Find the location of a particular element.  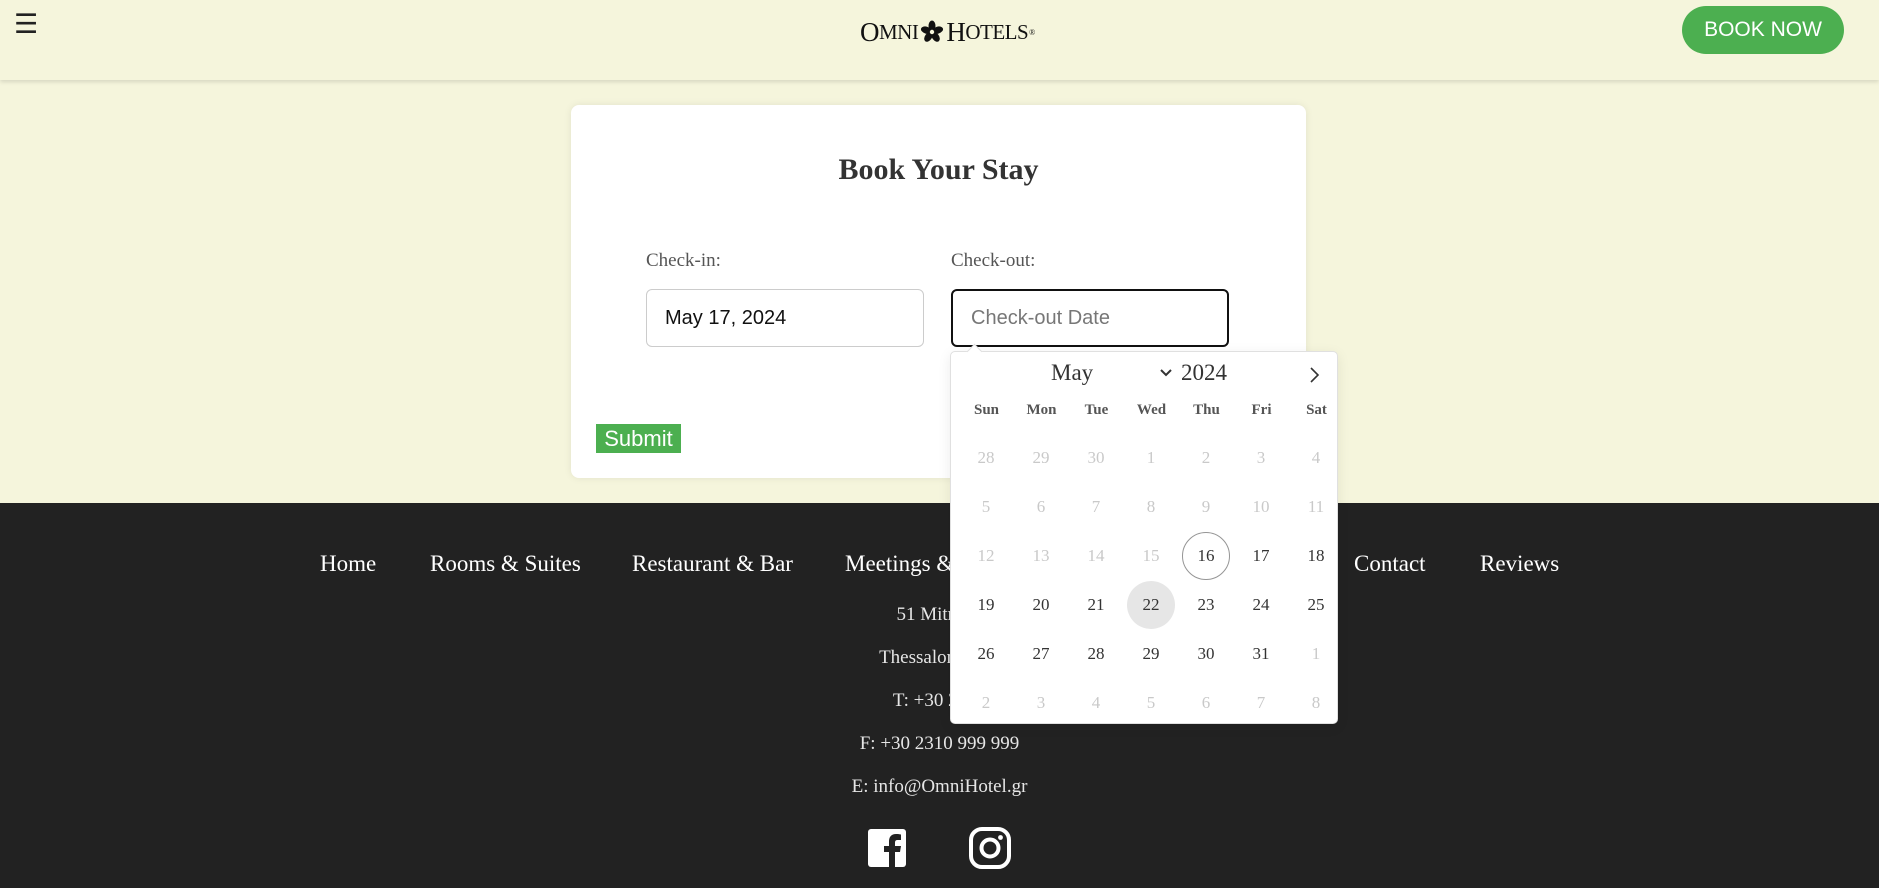

address-line-1: 51 Mitropo is located at coordinates (939, 614).